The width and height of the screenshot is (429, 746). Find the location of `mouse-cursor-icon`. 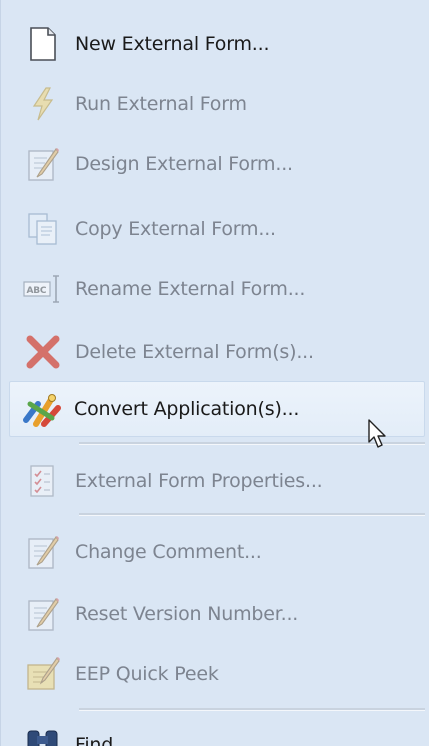

mouse-cursor-icon is located at coordinates (377, 433).